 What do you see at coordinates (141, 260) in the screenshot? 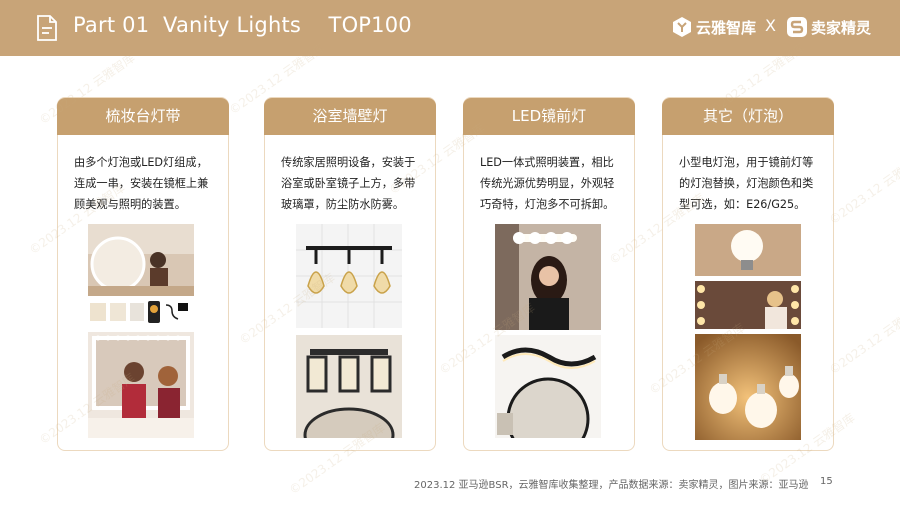
I see `vanity-mirror-photo` at bounding box center [141, 260].